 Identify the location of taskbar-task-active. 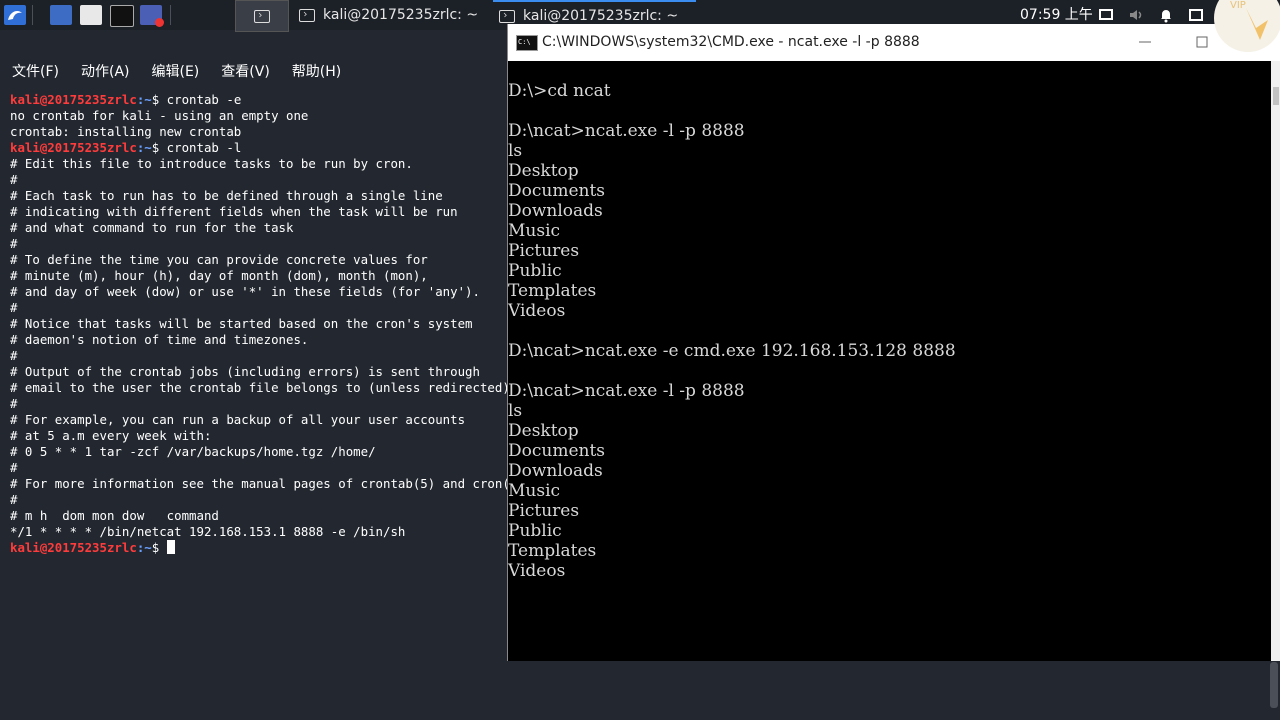
(262, 16).